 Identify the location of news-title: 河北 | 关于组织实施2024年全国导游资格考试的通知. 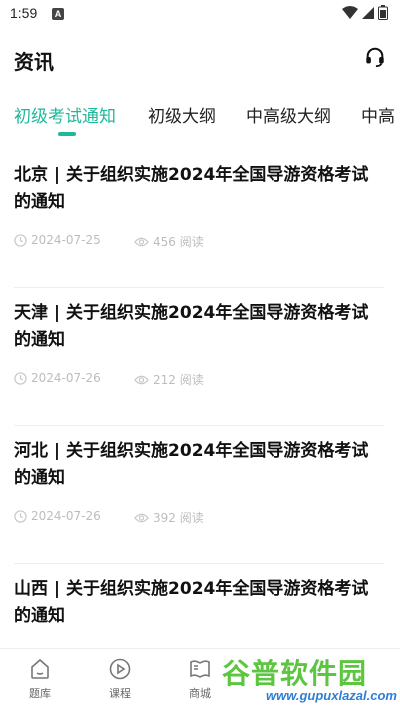
(191, 464).